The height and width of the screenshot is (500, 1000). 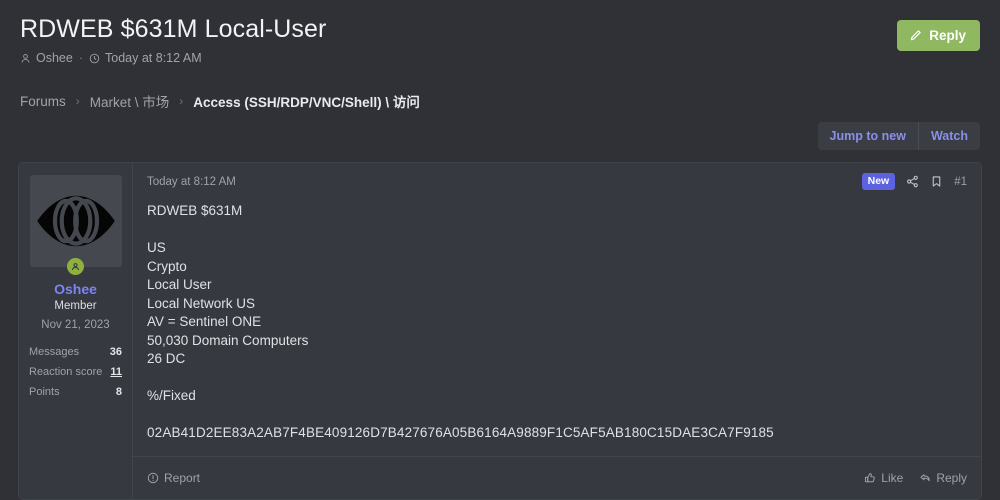 I want to click on report-label: Report, so click(x=182, y=478).